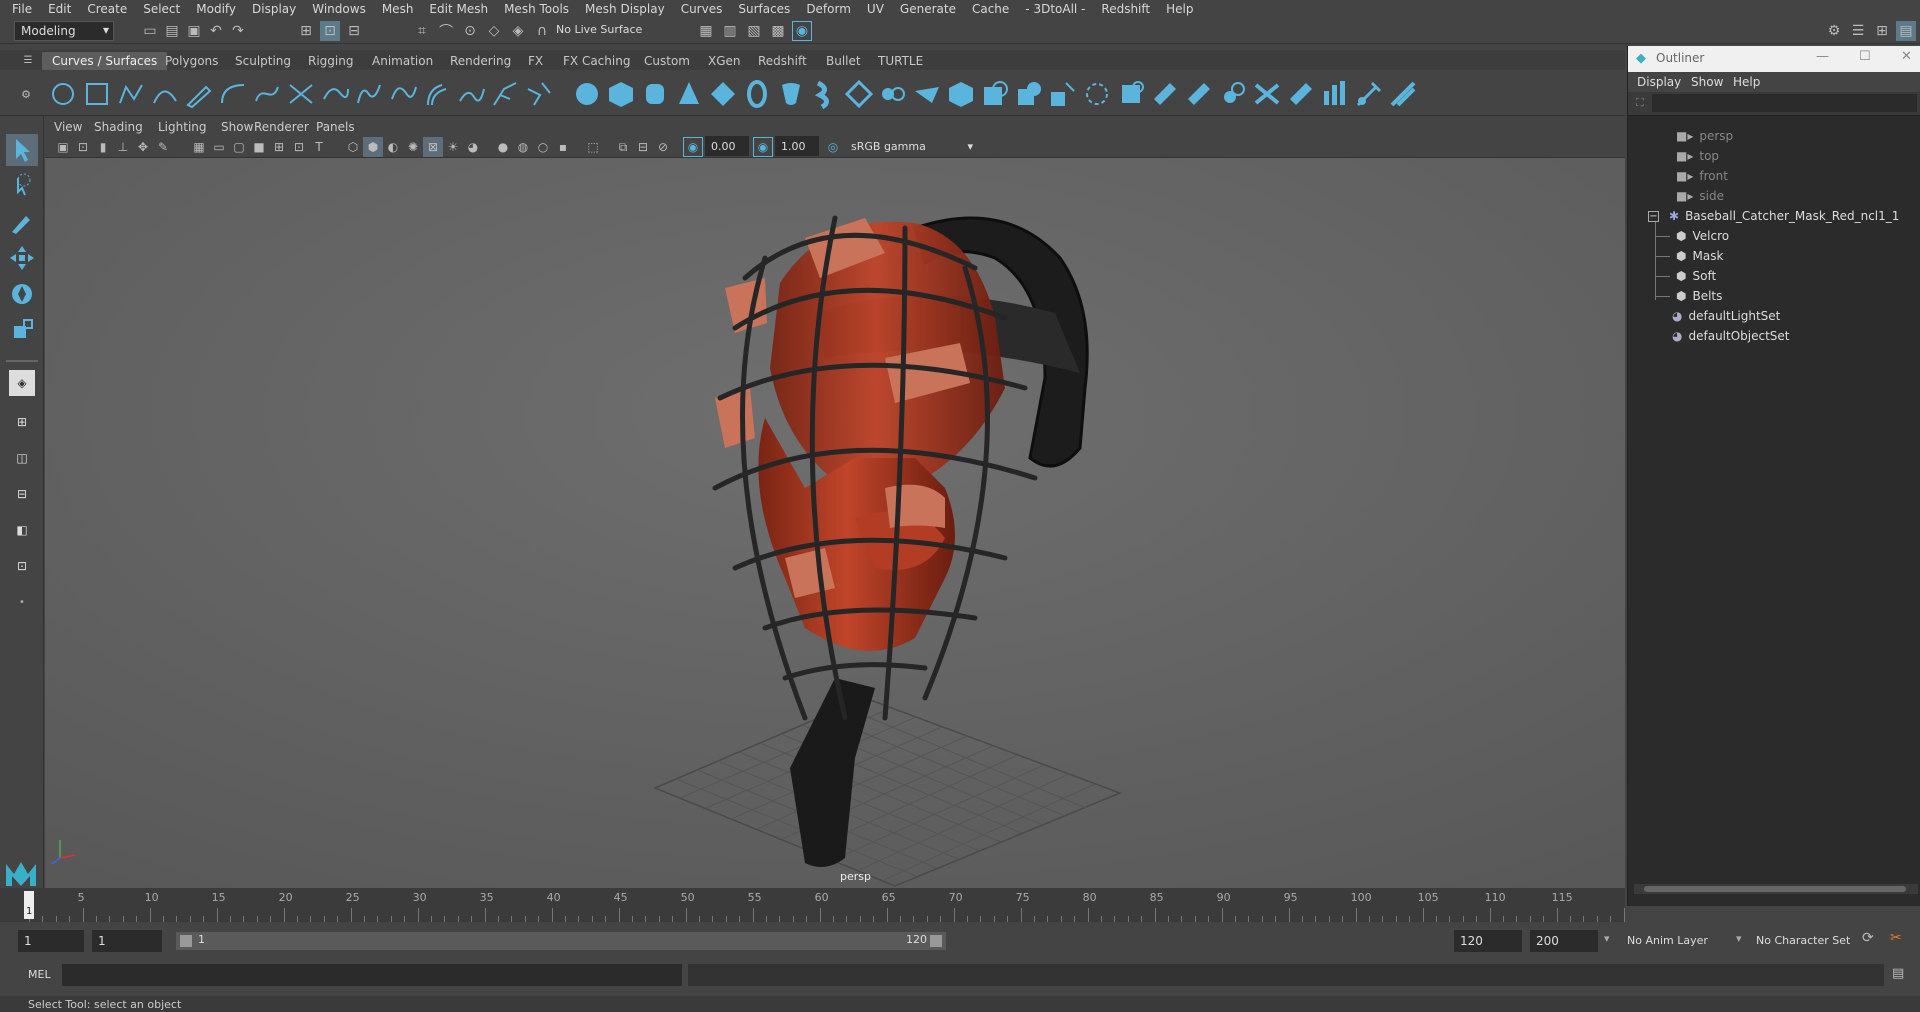 The height and width of the screenshot is (1012, 1920). What do you see at coordinates (535, 61) in the screenshot?
I see `tab-fx: FX` at bounding box center [535, 61].